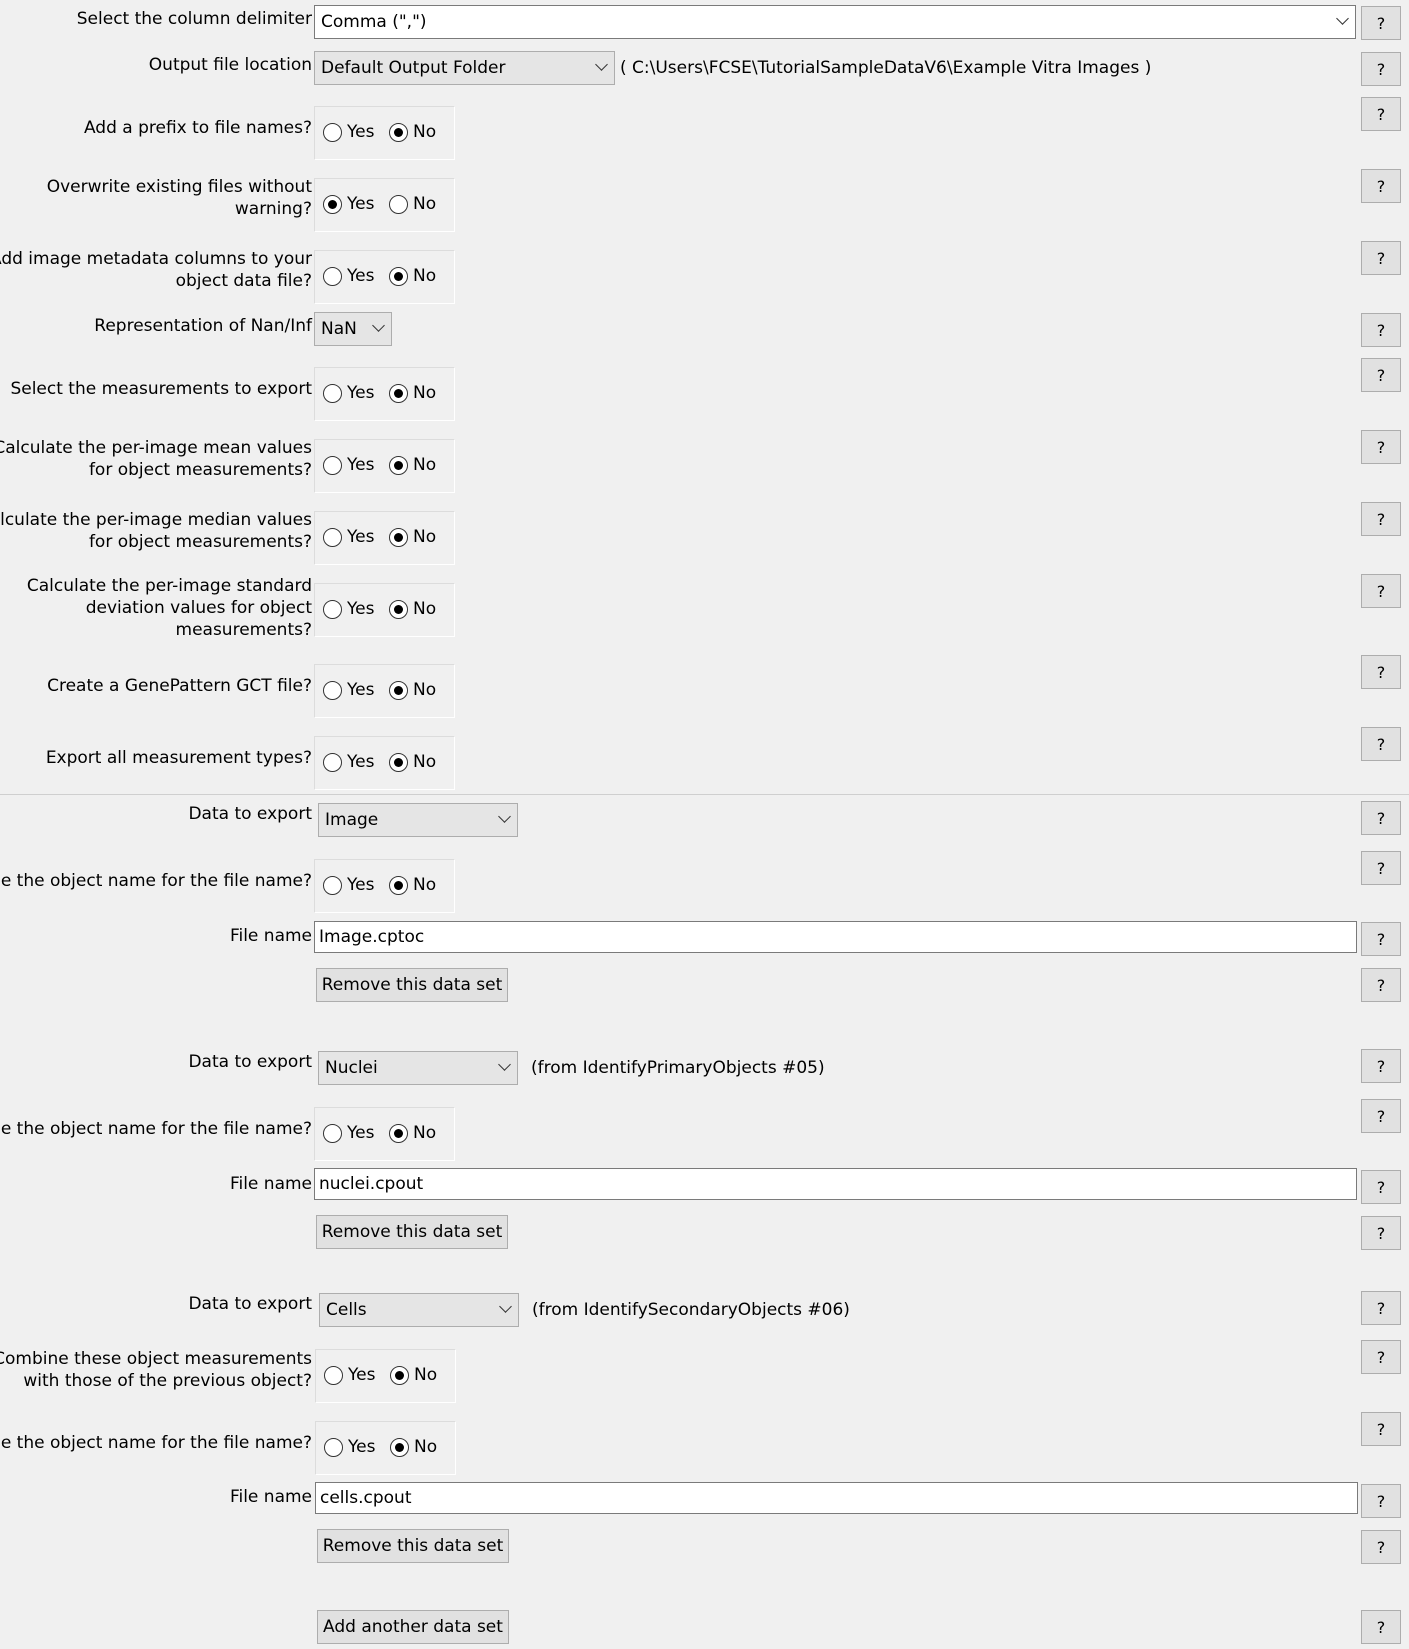 The image size is (1409, 1649). Describe the element at coordinates (348, 762) in the screenshot. I see `all-types-yes-radio: Yes` at that location.